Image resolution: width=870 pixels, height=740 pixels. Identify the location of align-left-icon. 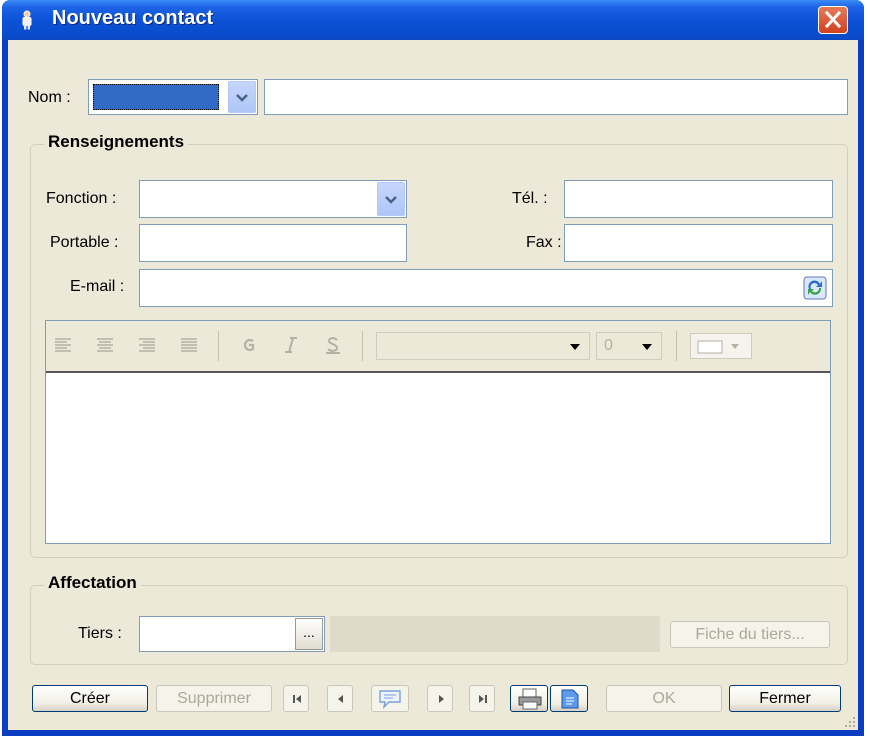
(63, 345).